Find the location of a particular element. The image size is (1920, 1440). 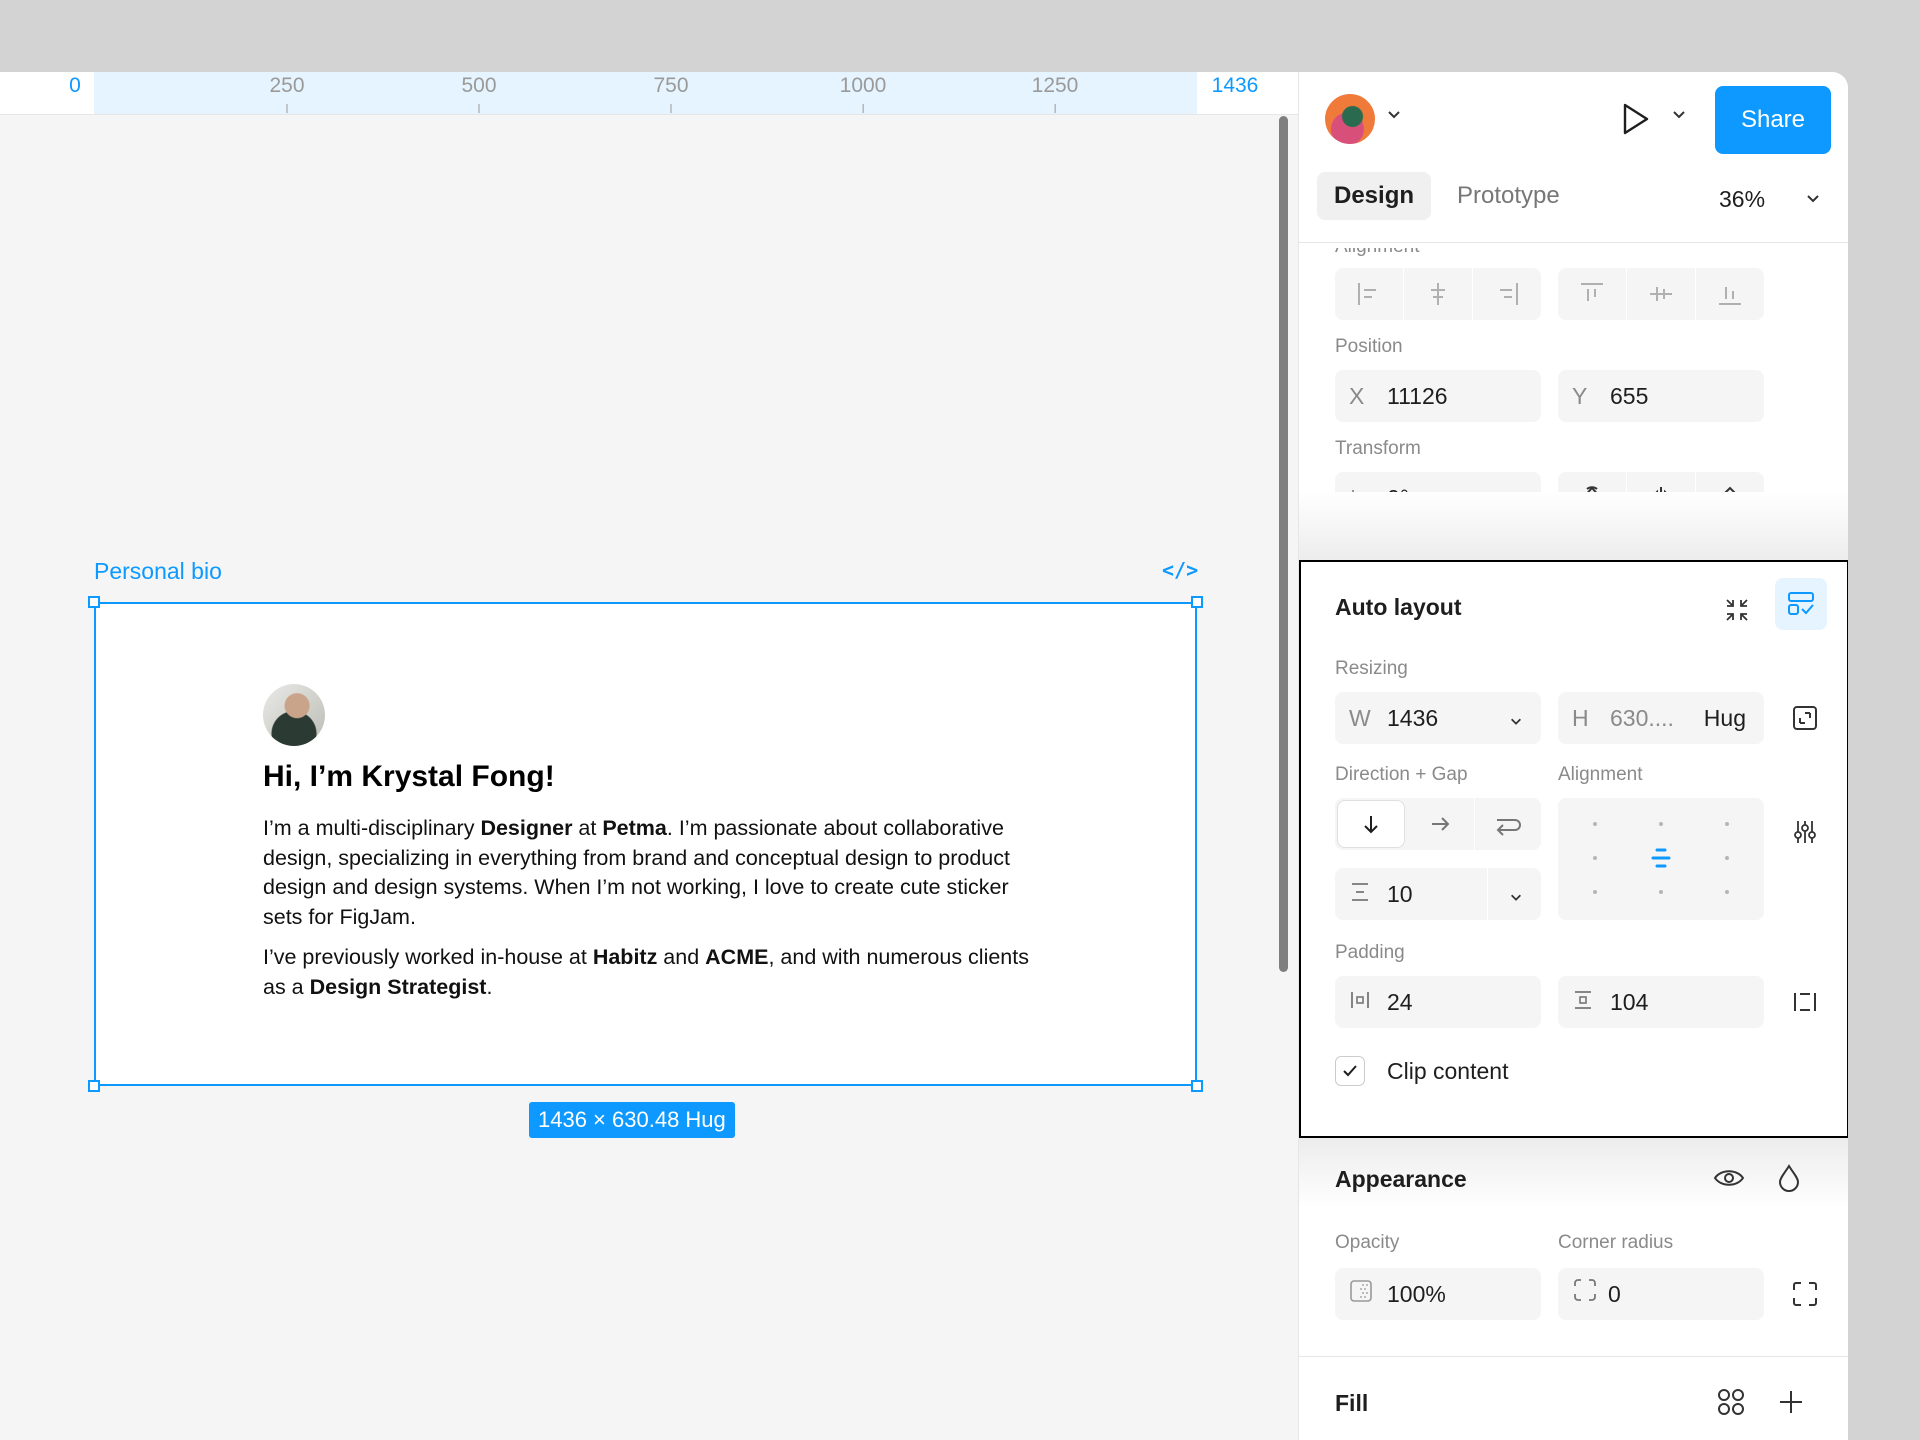

clip-content-checkbox is located at coordinates (1350, 1071).